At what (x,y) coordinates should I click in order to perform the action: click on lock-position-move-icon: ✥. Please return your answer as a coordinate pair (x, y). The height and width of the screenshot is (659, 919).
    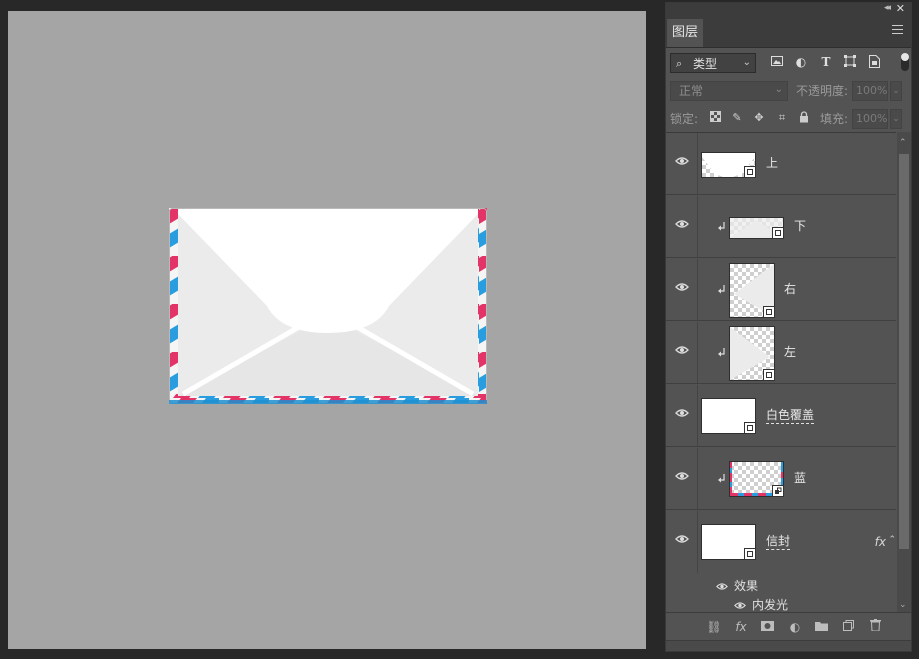
    Looking at the image, I should click on (759, 118).